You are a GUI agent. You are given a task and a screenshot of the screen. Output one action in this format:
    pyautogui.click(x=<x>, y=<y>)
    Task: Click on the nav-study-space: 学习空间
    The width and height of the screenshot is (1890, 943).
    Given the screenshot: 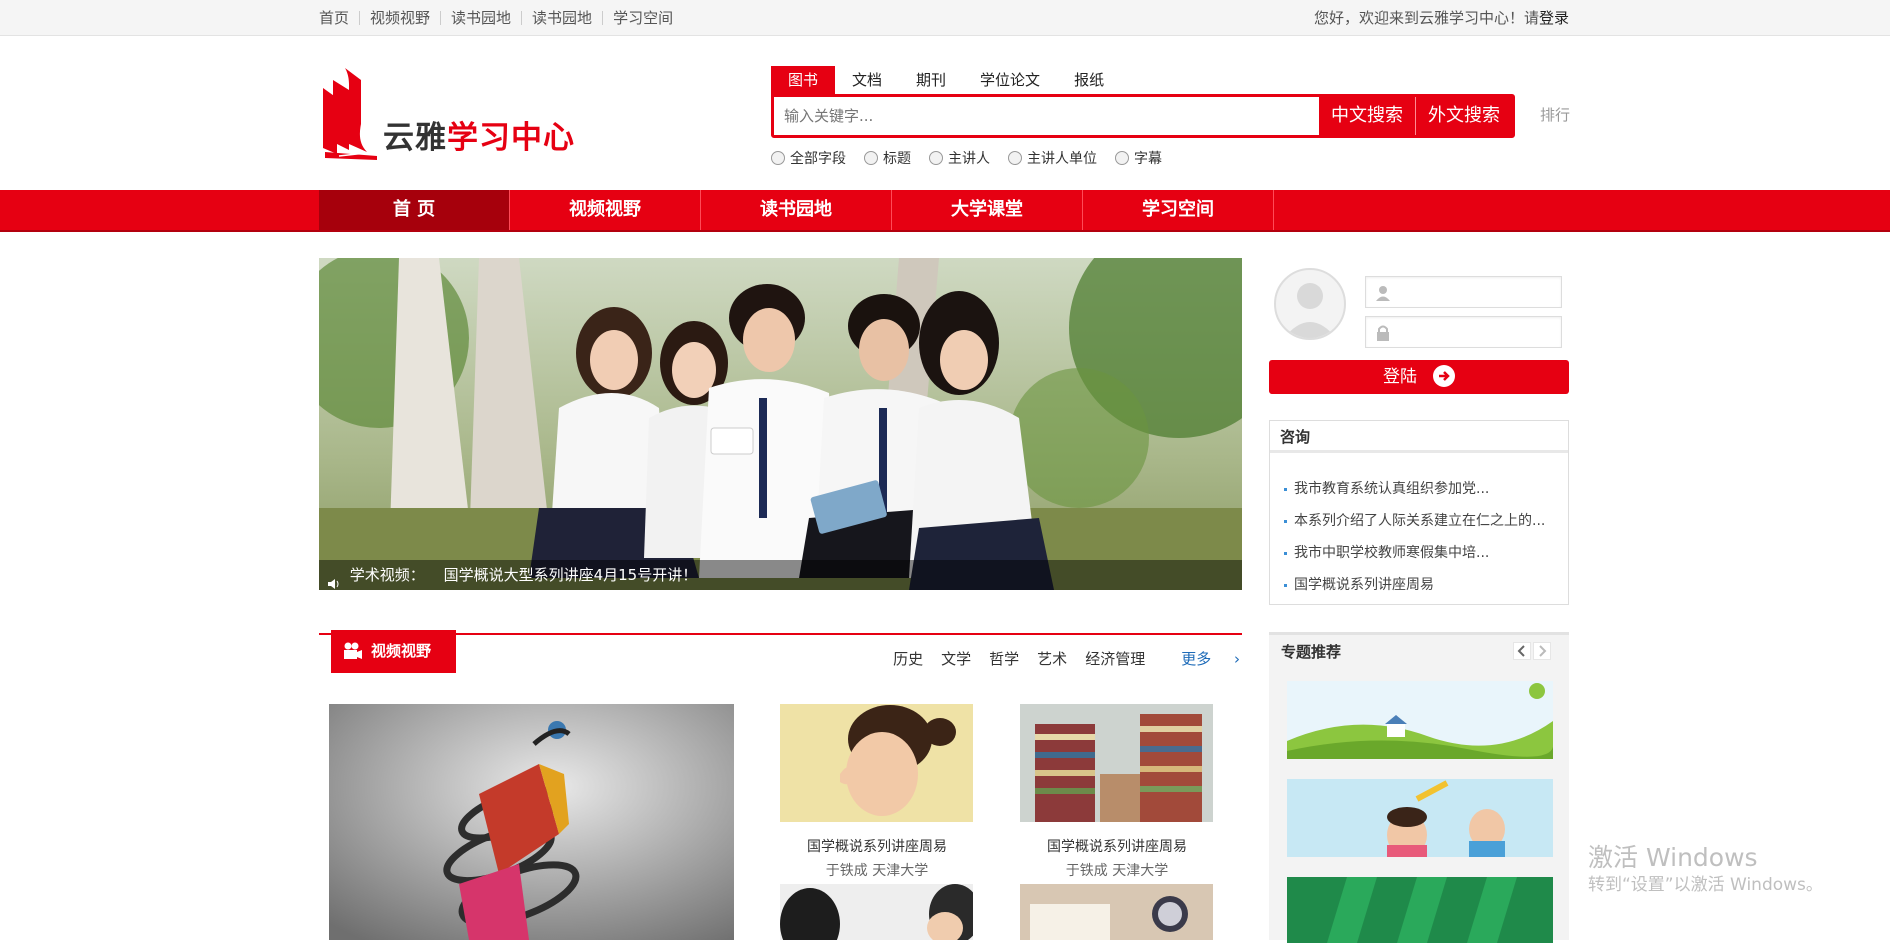 What is the action you would take?
    pyautogui.click(x=1178, y=210)
    